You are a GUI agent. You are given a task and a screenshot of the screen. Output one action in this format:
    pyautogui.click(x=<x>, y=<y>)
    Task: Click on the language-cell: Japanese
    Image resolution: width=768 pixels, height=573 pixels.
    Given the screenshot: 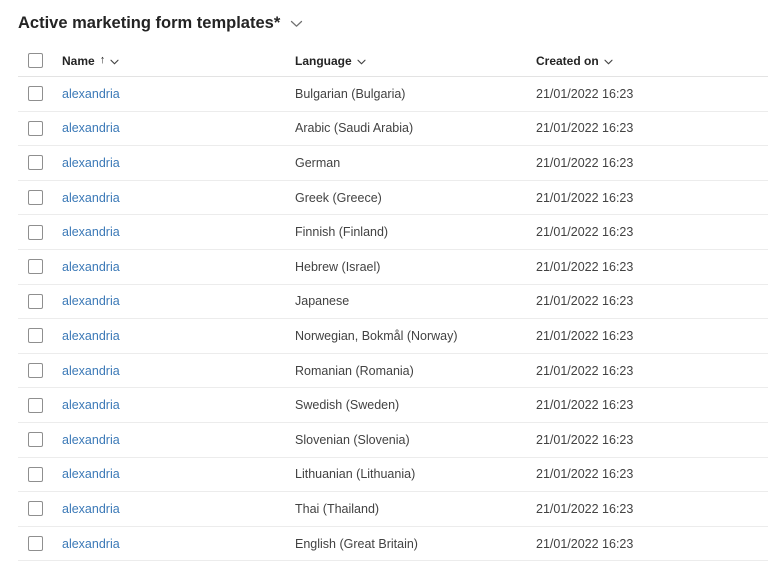 What is the action you would take?
    pyautogui.click(x=415, y=301)
    